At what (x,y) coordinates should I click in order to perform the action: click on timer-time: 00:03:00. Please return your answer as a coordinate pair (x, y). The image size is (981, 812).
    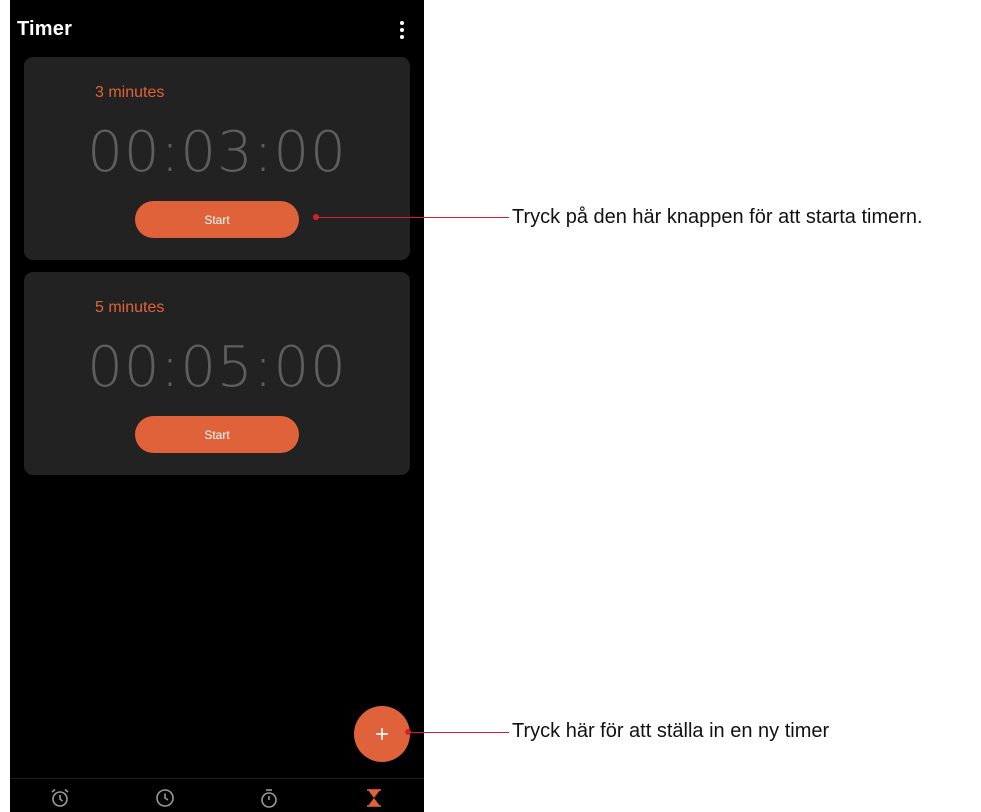
    Looking at the image, I should click on (217, 152).